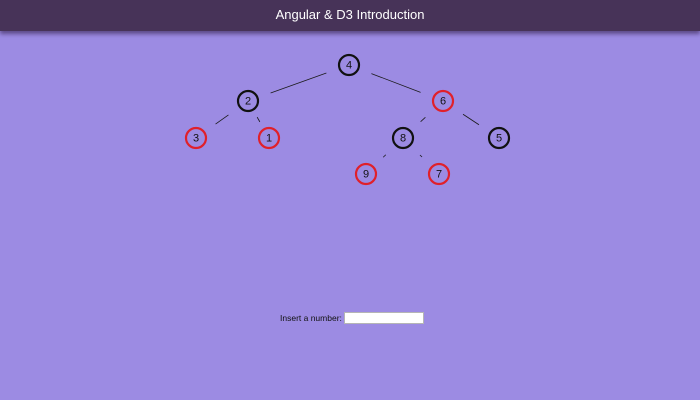 The height and width of the screenshot is (400, 700). I want to click on tree-node-7: 7, so click(439, 174).